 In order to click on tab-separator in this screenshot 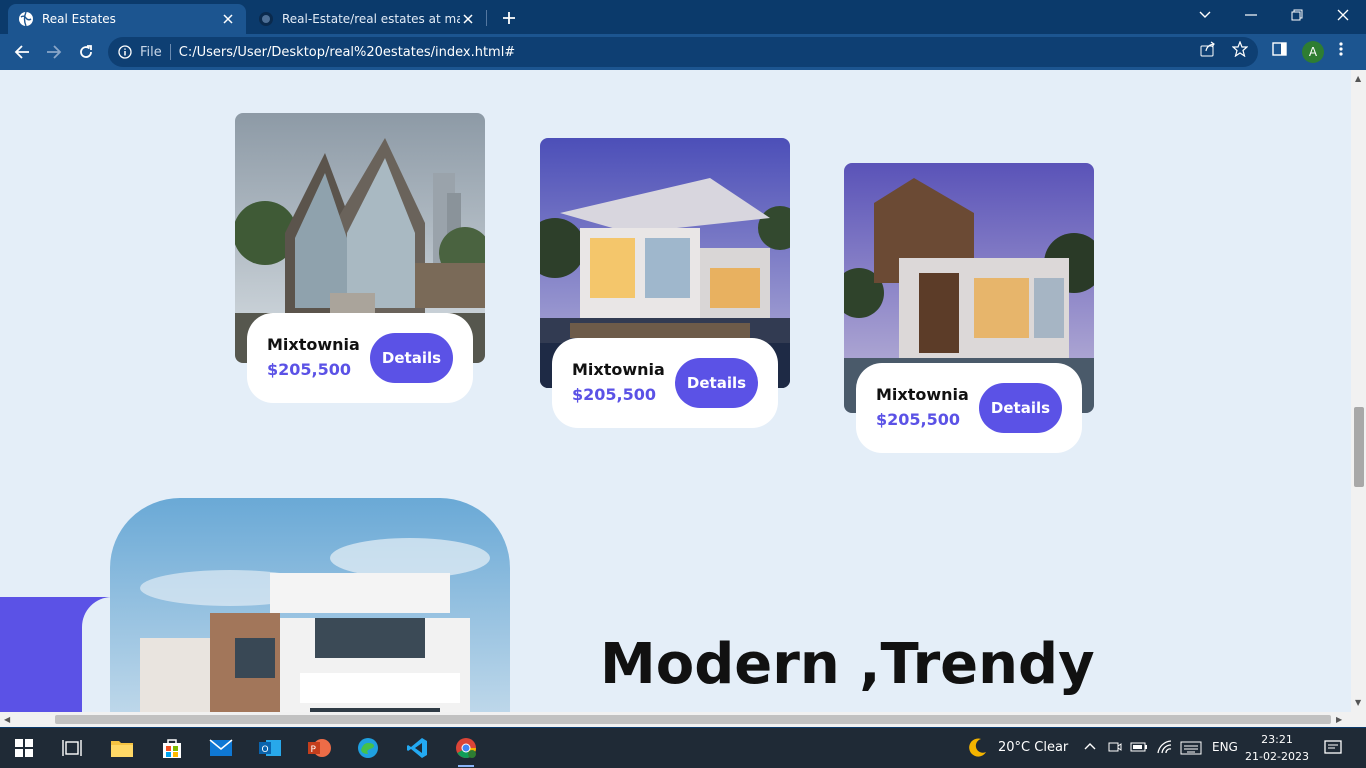, I will do `click(486, 18)`.